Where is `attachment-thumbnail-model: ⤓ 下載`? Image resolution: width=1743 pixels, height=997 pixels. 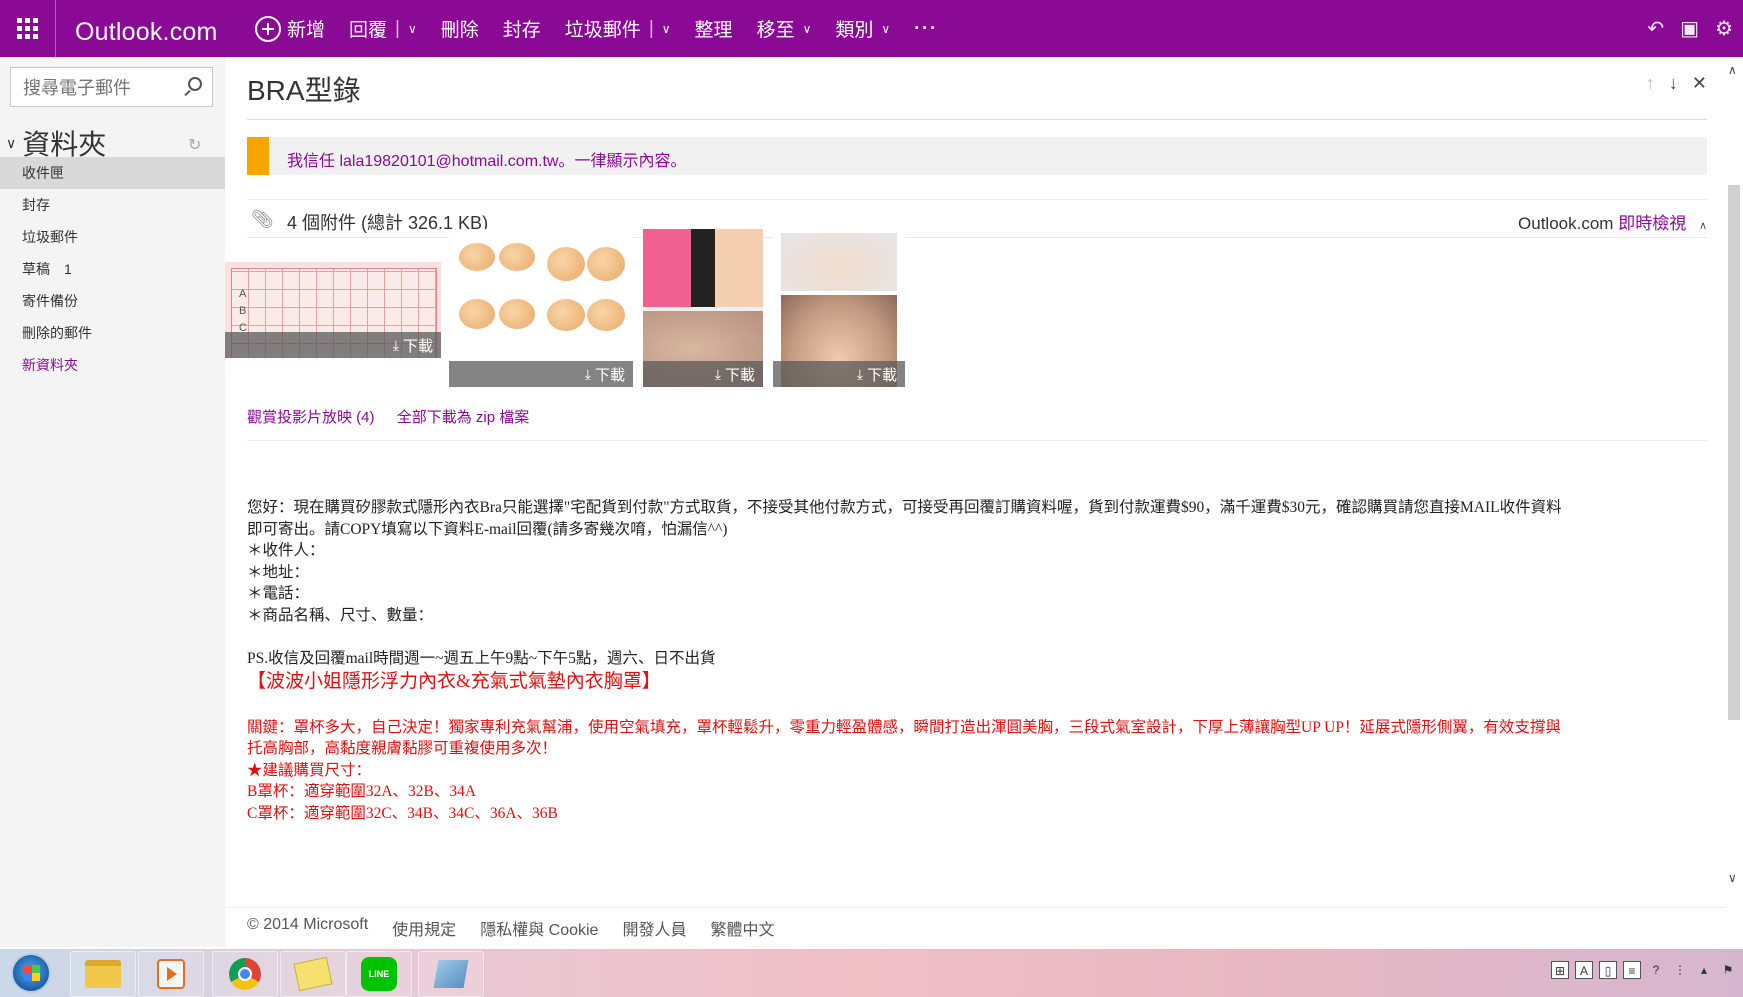
attachment-thumbnail-model: ⤓ 下載 is located at coordinates (839, 308).